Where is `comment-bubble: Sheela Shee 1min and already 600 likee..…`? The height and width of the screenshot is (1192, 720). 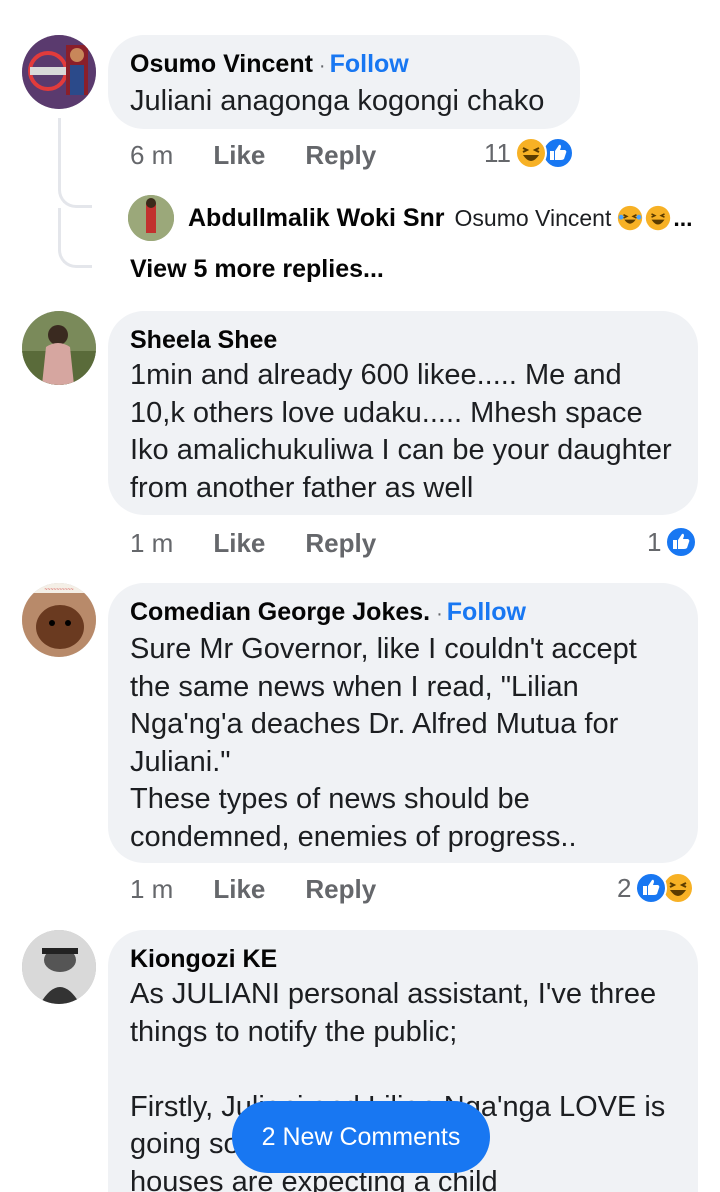 comment-bubble: Sheela Shee 1min and already 600 likee..… is located at coordinates (403, 413).